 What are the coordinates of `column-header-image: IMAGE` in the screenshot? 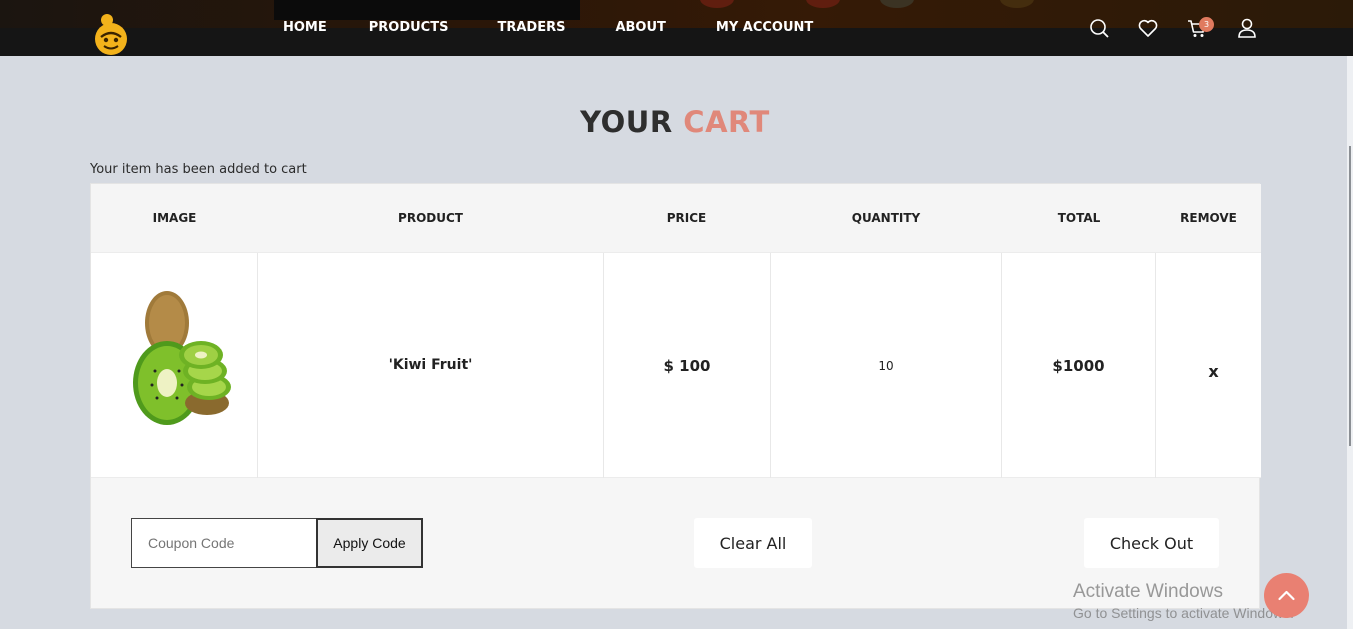 It's located at (174, 218).